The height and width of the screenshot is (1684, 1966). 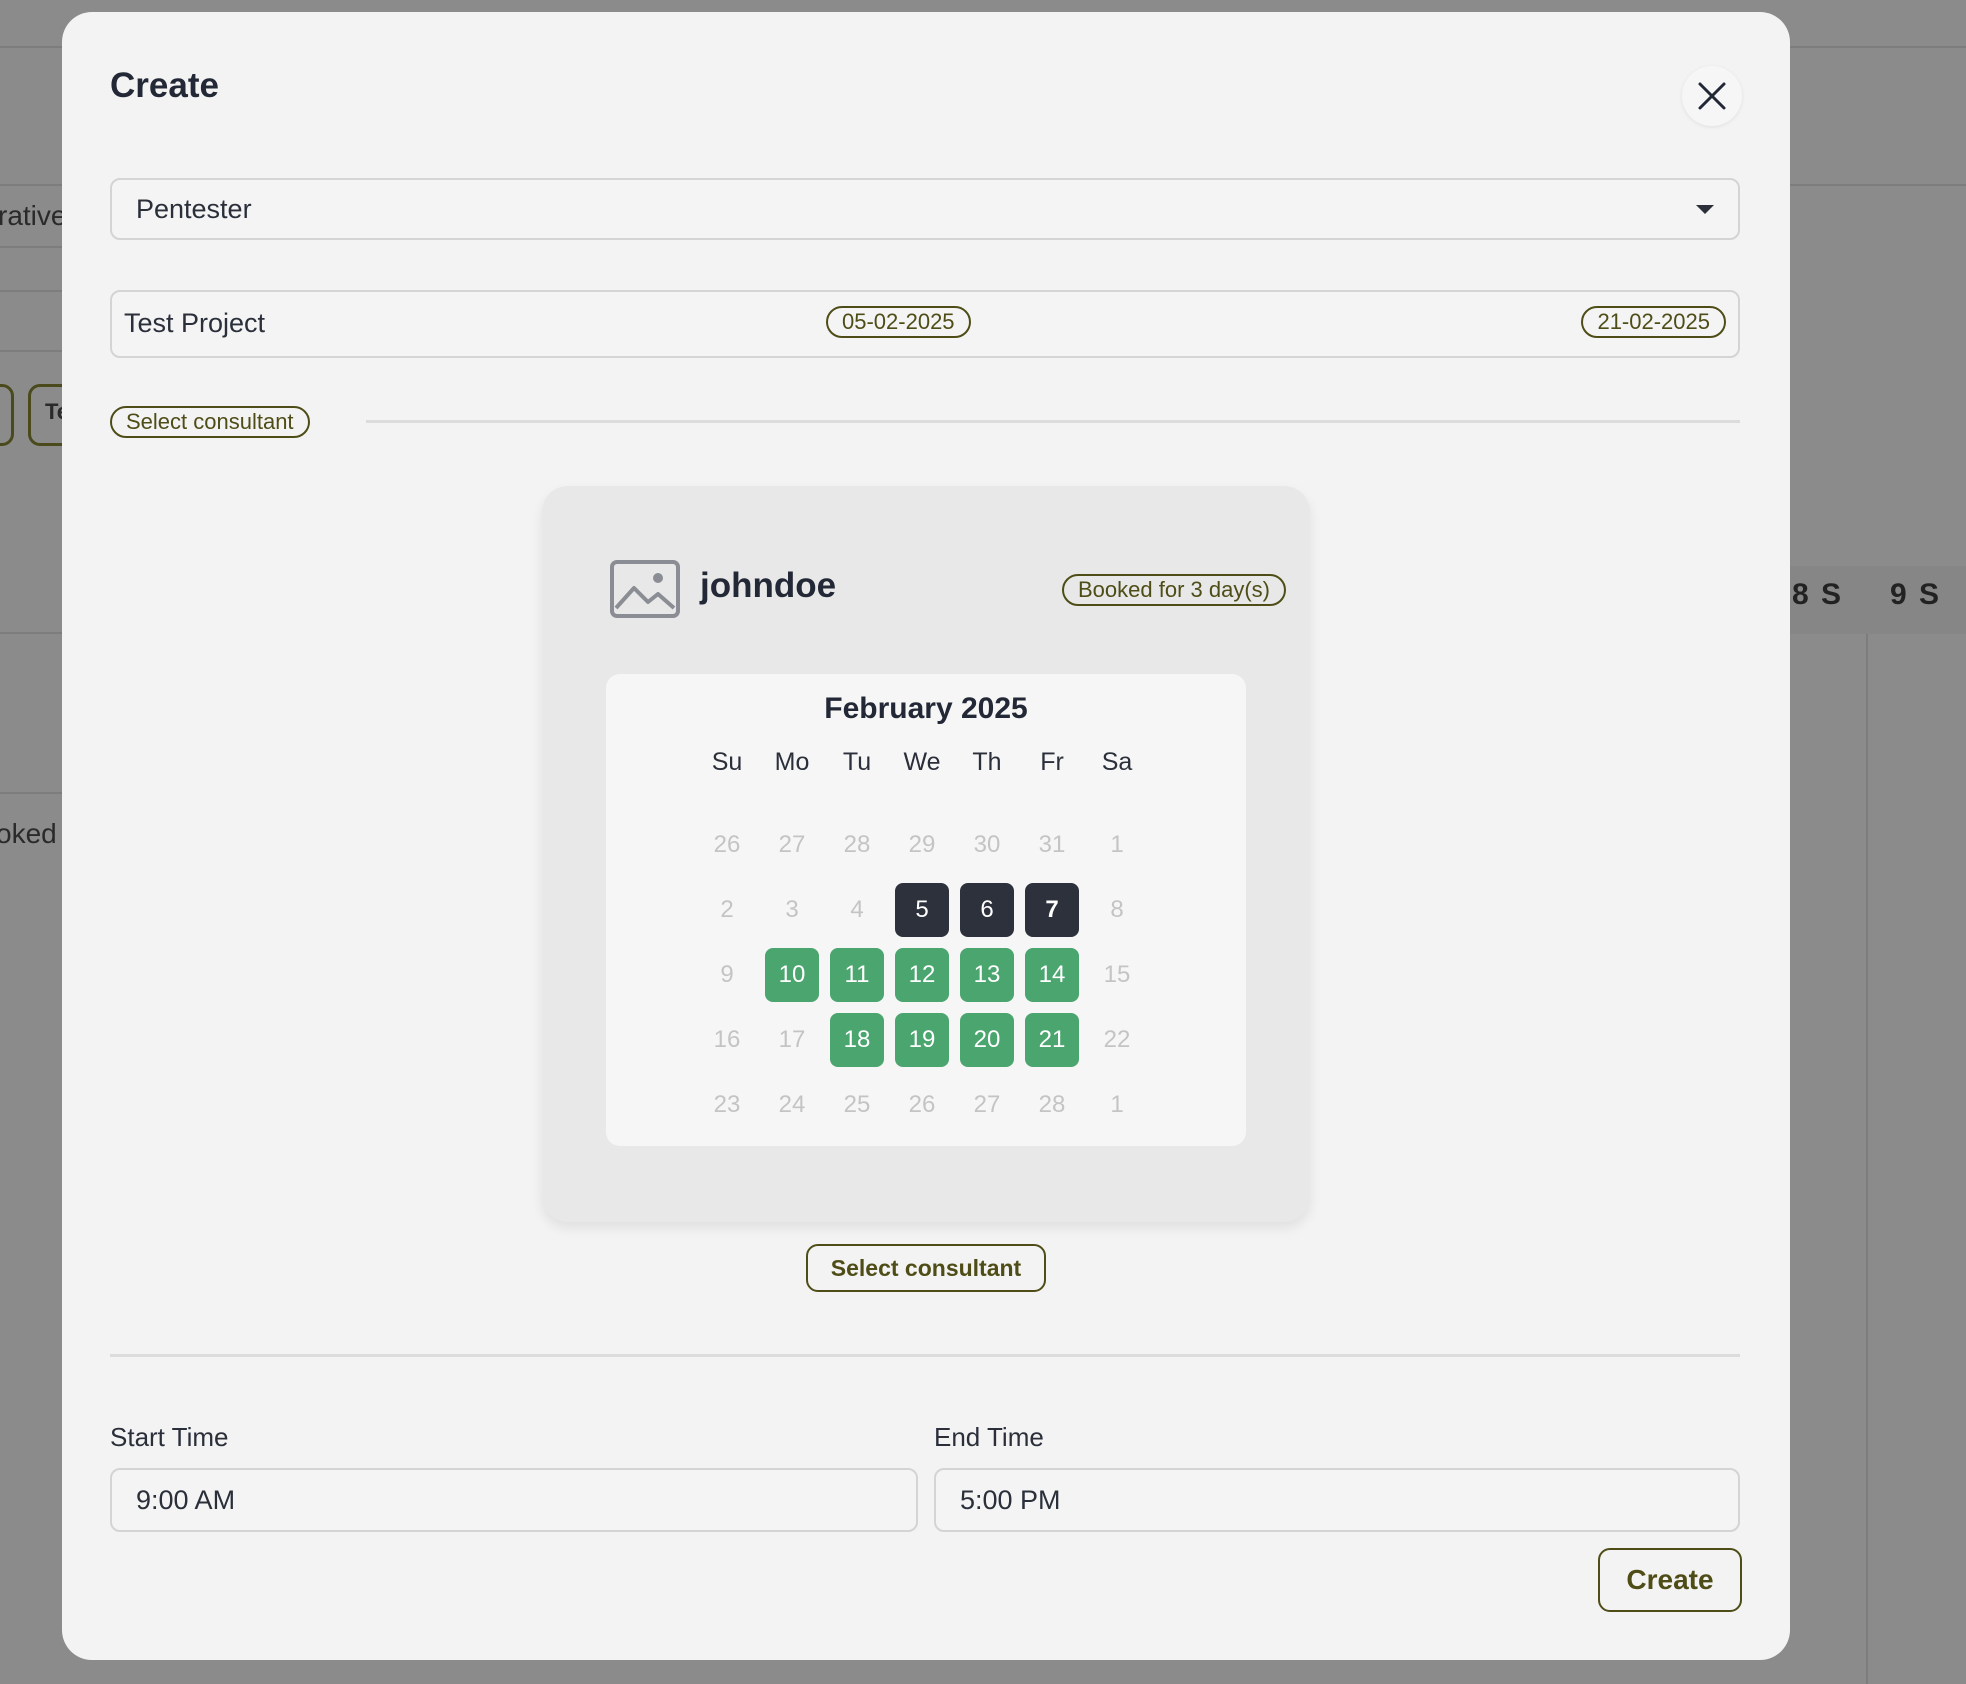 I want to click on project-name: Test Project, so click(x=195, y=323).